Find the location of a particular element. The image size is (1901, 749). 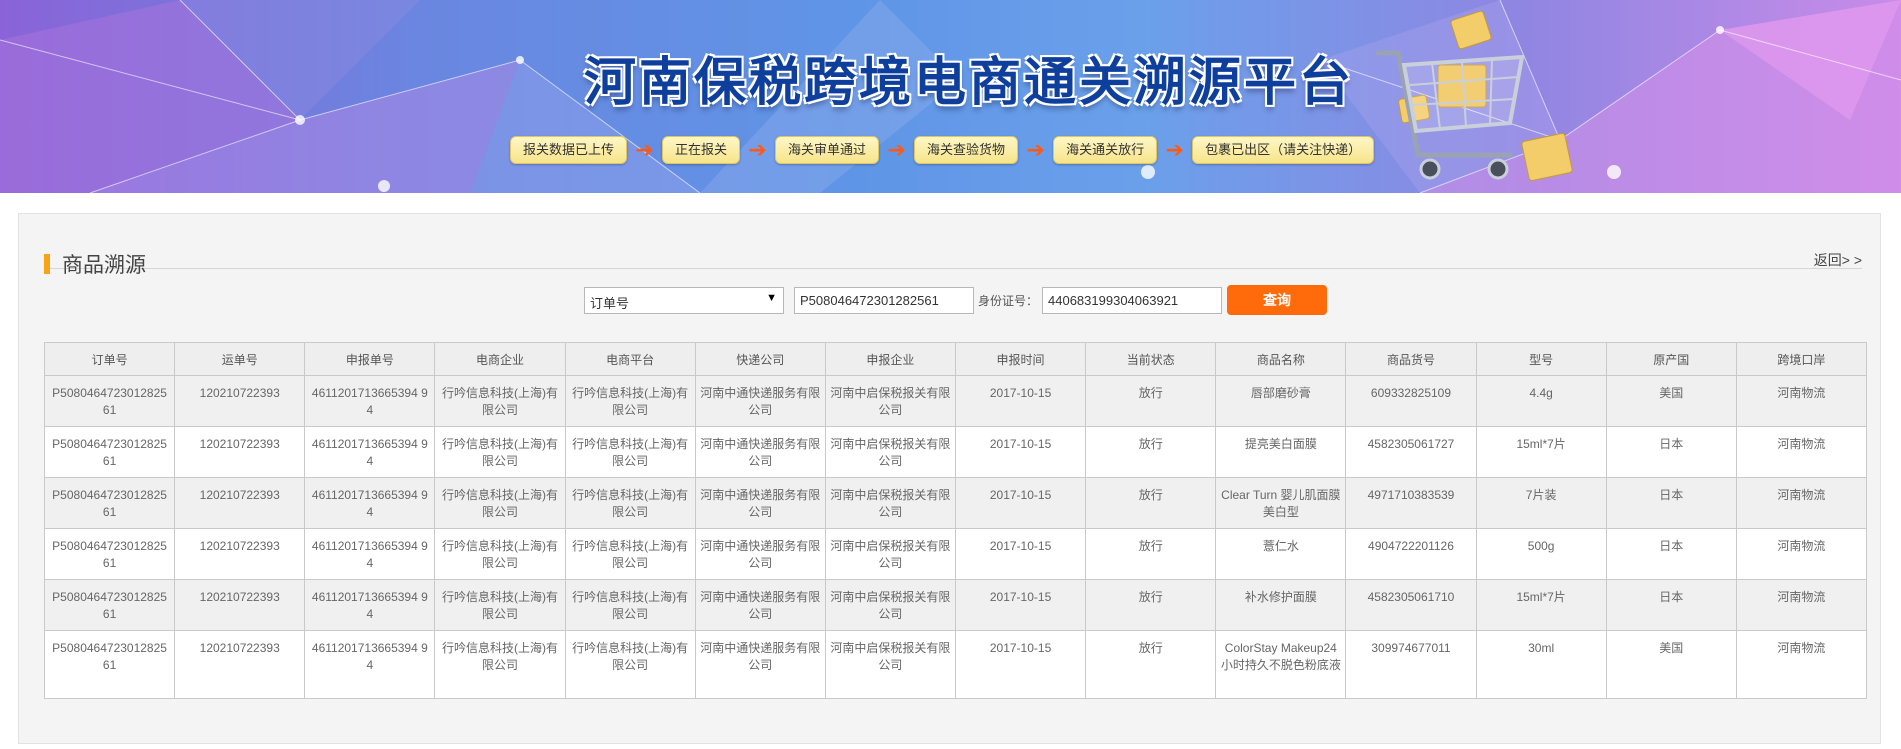

col-header: 当前状态 is located at coordinates (1151, 359).